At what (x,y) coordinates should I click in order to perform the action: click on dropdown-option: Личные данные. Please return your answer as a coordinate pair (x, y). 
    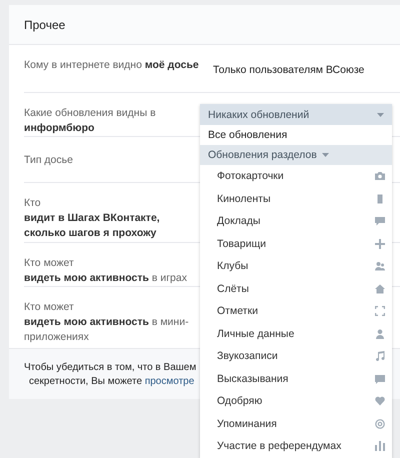
    Looking at the image, I should click on (255, 334).